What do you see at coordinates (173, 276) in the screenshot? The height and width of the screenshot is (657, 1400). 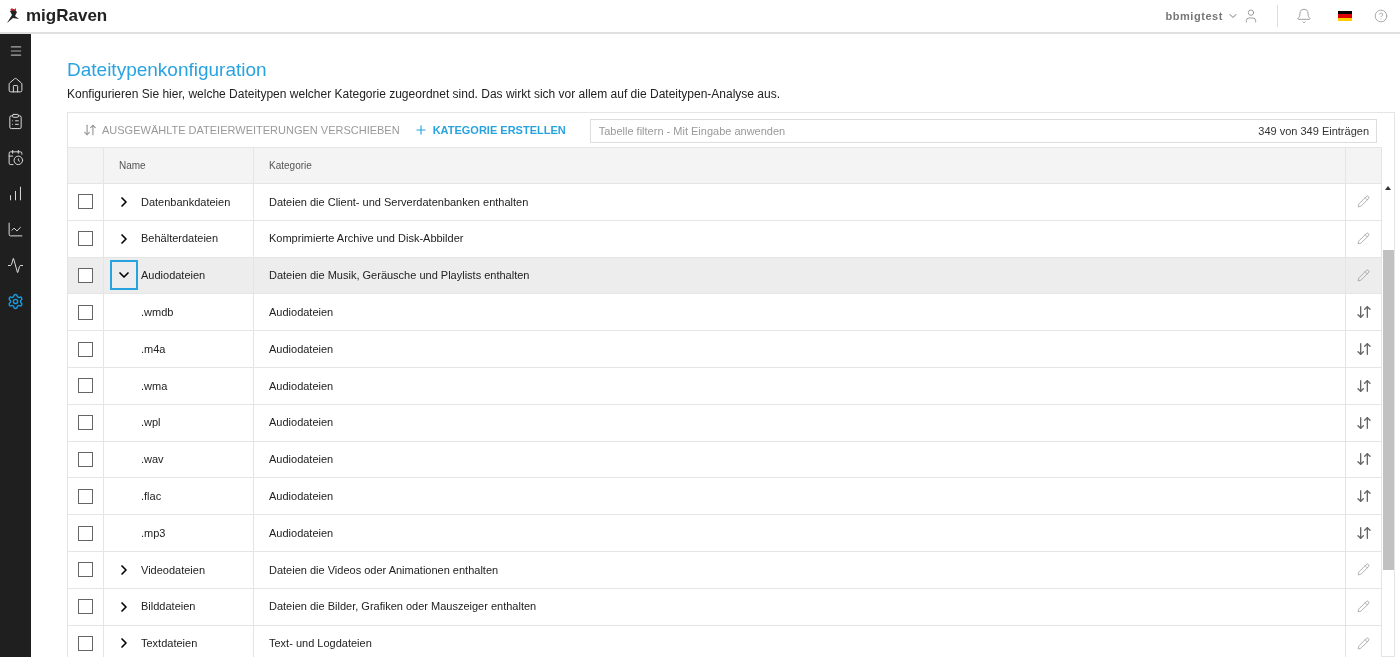 I see `name-cell-text: Audiodateien` at bounding box center [173, 276].